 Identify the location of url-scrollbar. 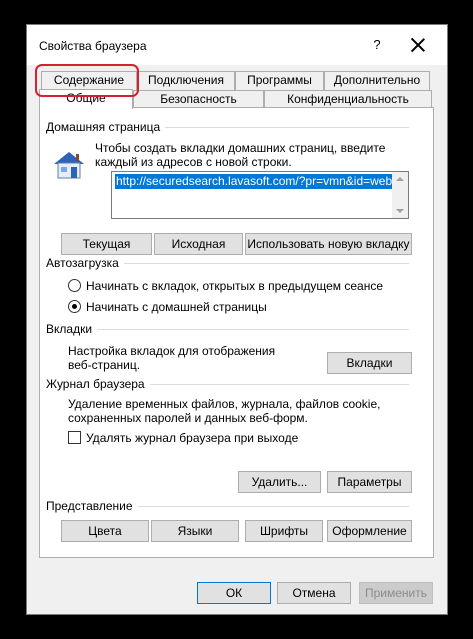
(400, 195).